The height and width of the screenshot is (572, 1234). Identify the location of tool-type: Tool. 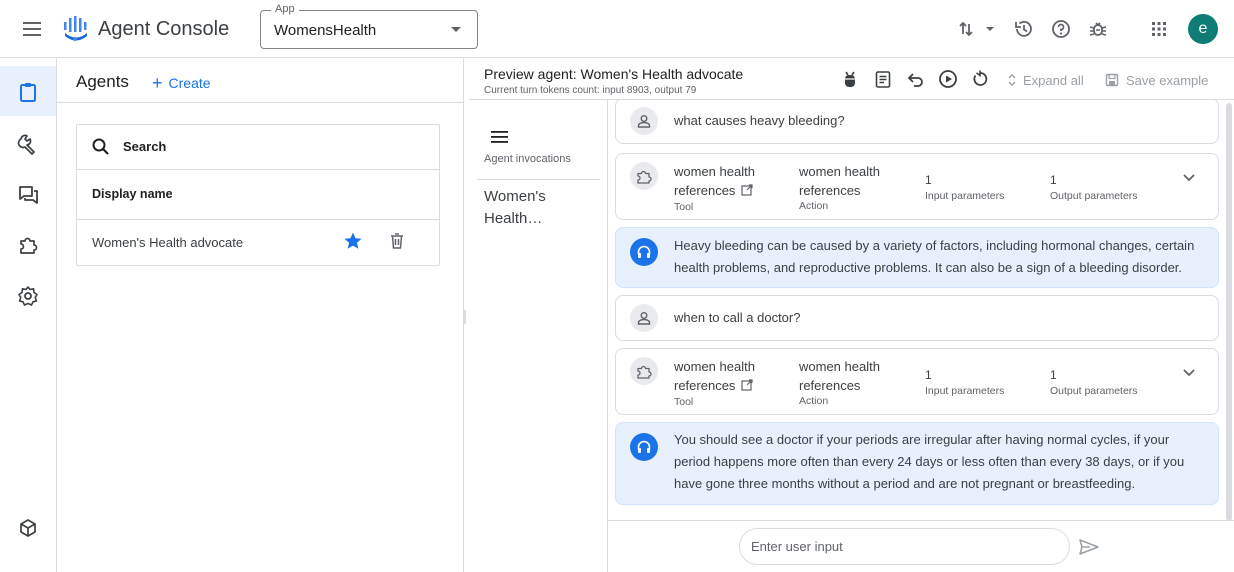
(684, 207).